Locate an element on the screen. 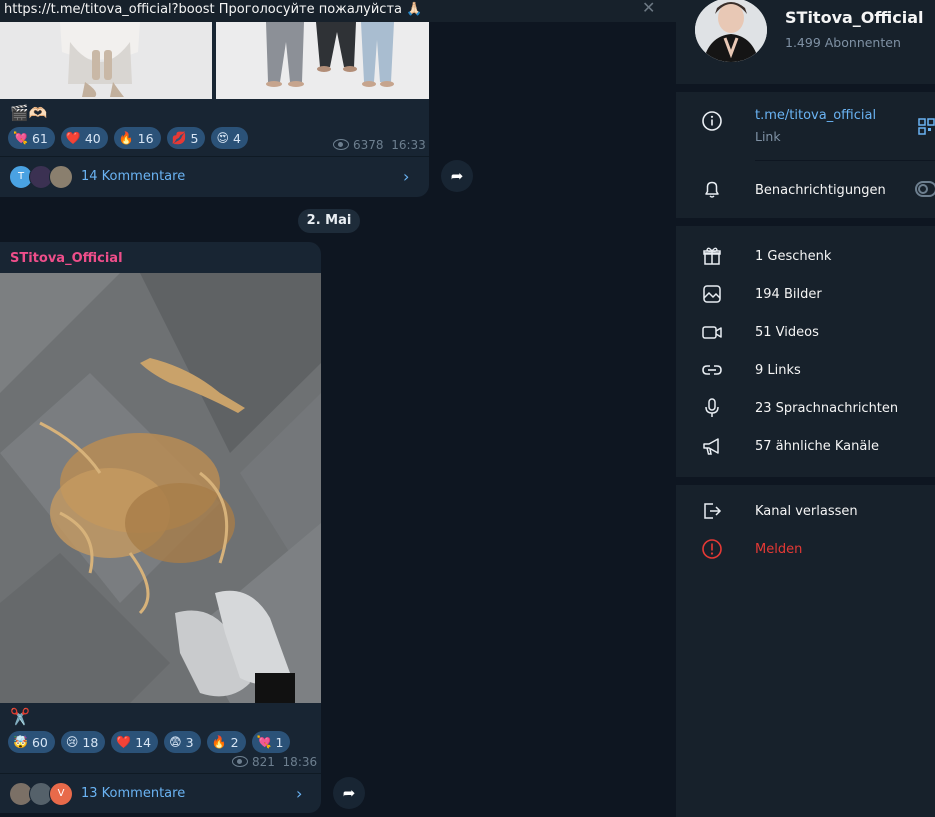  media-label: 194 Bilder is located at coordinates (788, 294).